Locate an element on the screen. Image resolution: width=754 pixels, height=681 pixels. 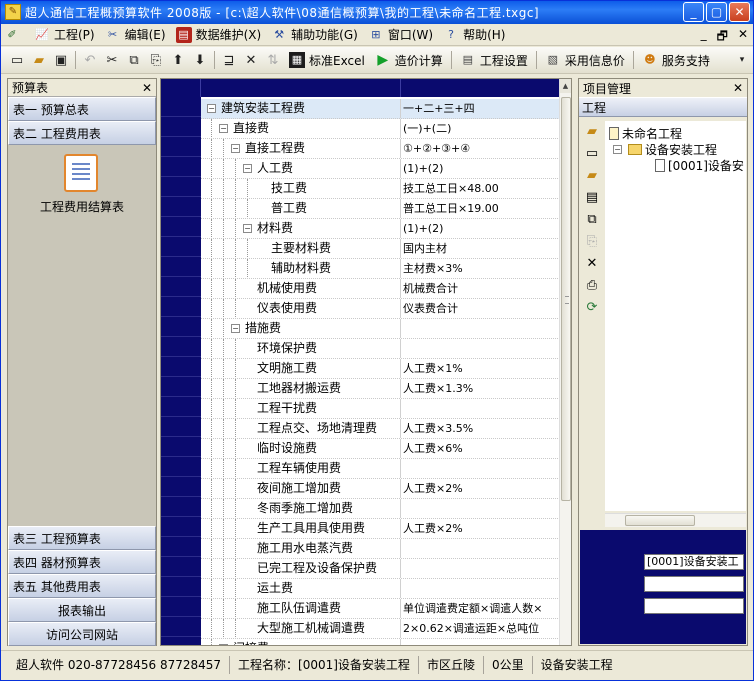
formula-cell: 人工费×1.3% is located at coordinates (480, 388).